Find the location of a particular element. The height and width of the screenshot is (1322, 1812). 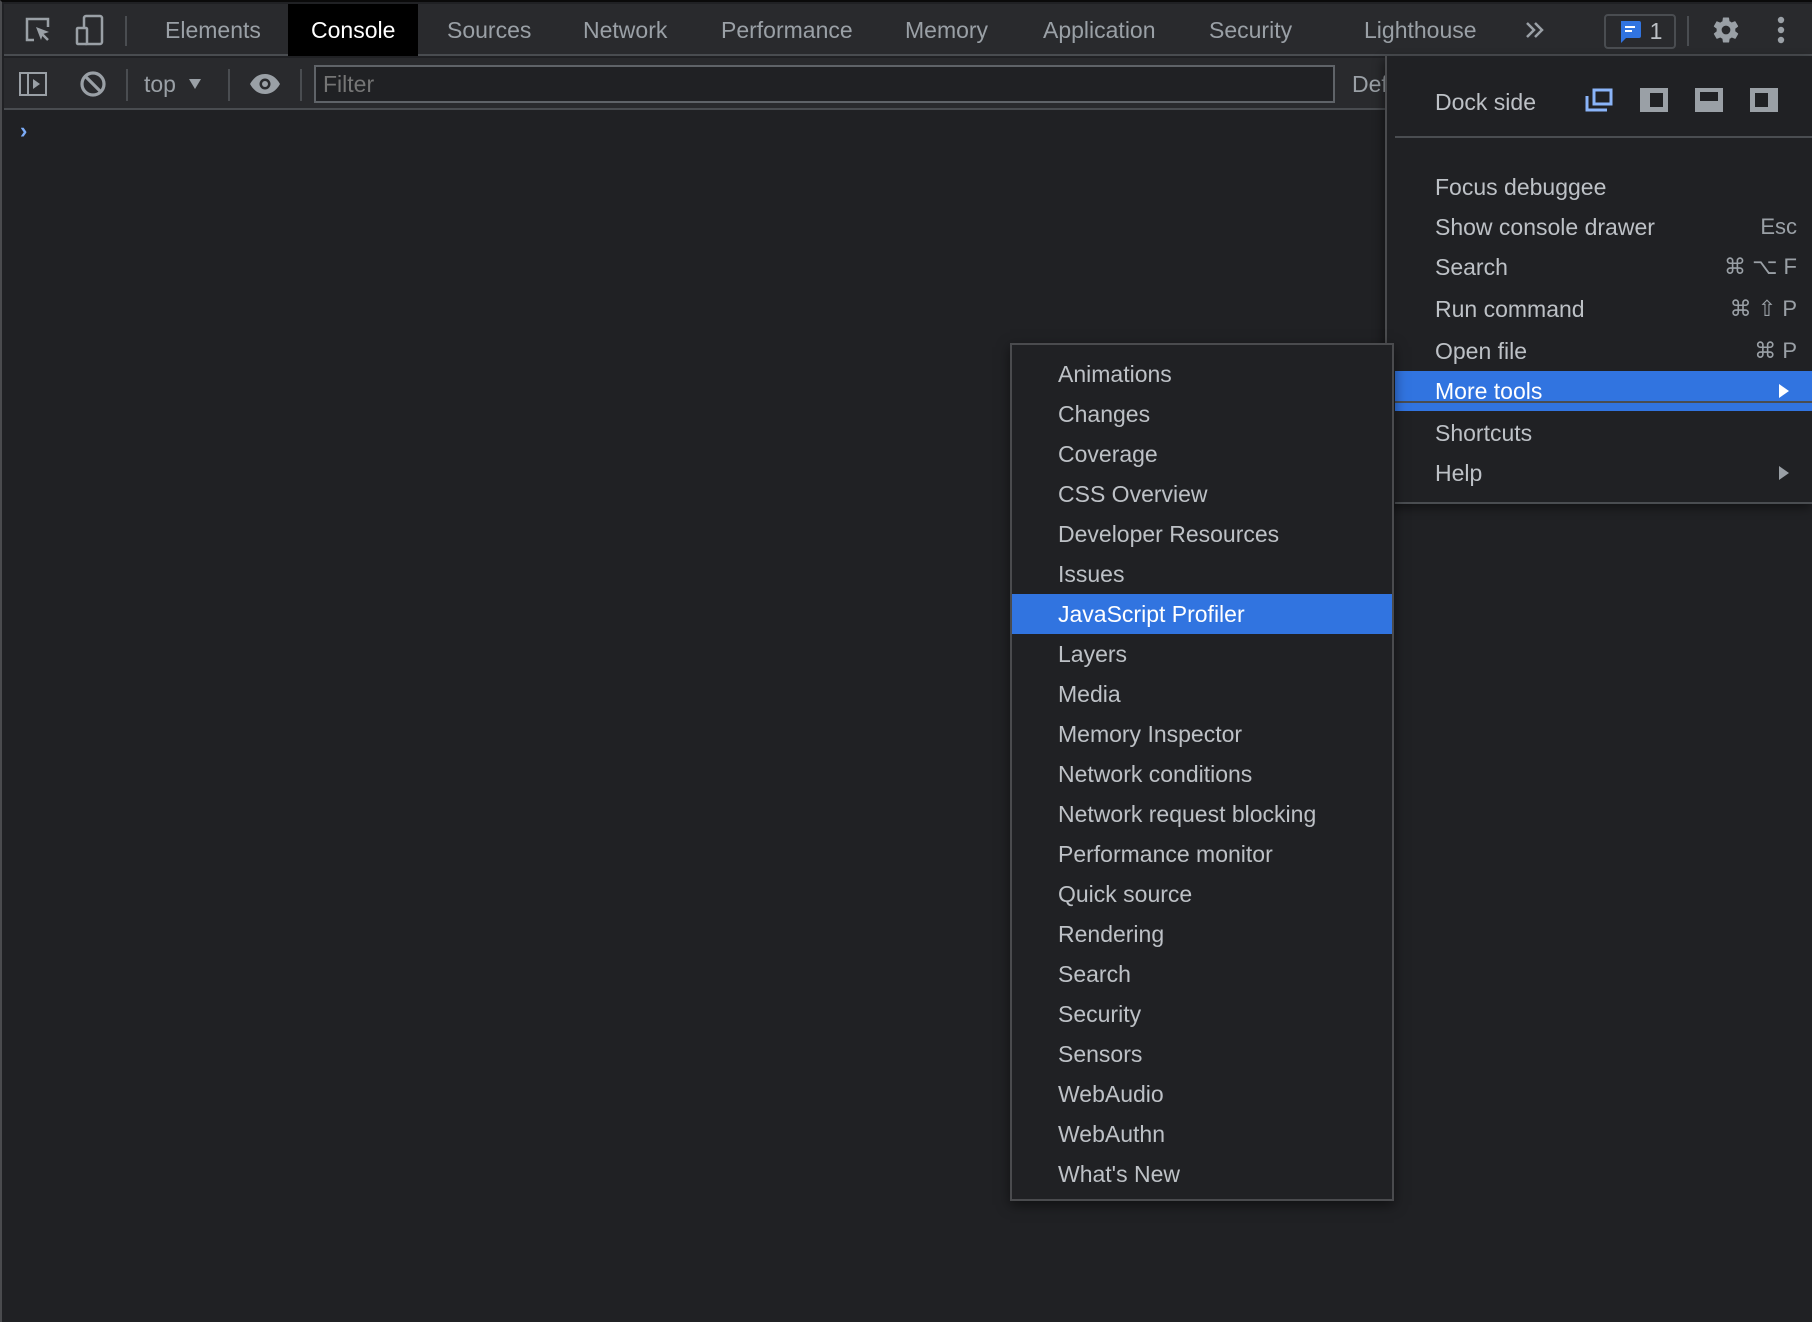

more-tabs-chevron-icon is located at coordinates (1535, 30).